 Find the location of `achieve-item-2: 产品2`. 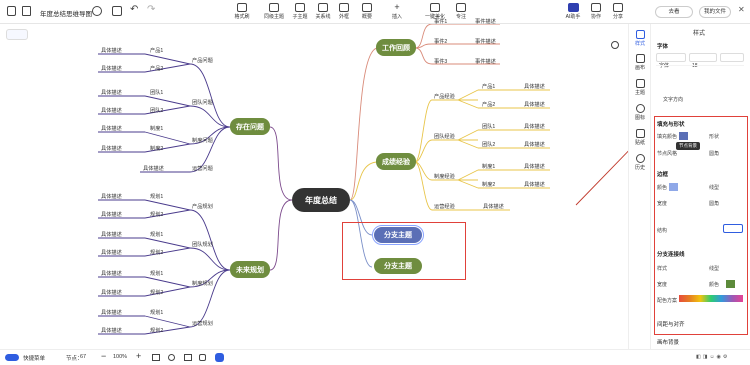

achieve-item-2: 产品2 is located at coordinates (488, 104).